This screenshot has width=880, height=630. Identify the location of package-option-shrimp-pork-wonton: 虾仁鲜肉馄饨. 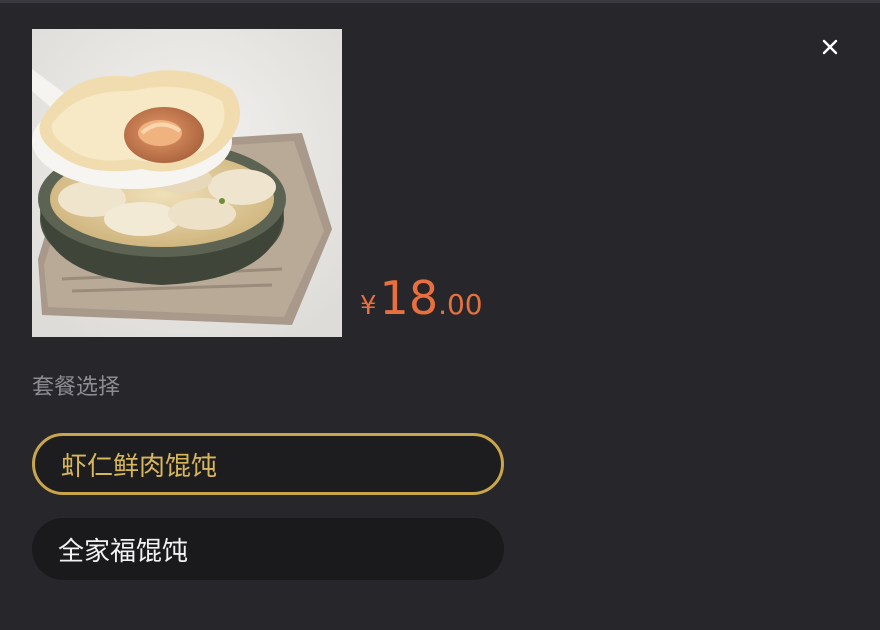
(268, 464).